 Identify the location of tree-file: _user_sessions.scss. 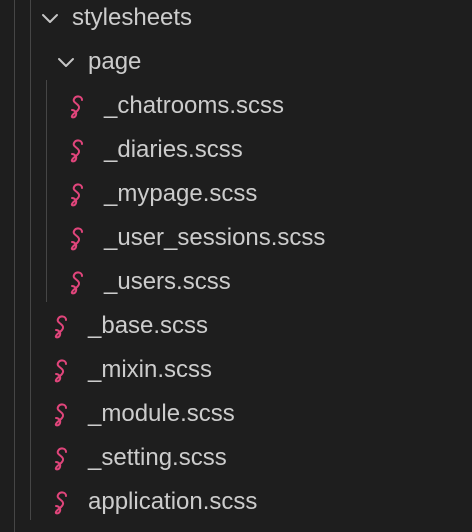
(236, 238).